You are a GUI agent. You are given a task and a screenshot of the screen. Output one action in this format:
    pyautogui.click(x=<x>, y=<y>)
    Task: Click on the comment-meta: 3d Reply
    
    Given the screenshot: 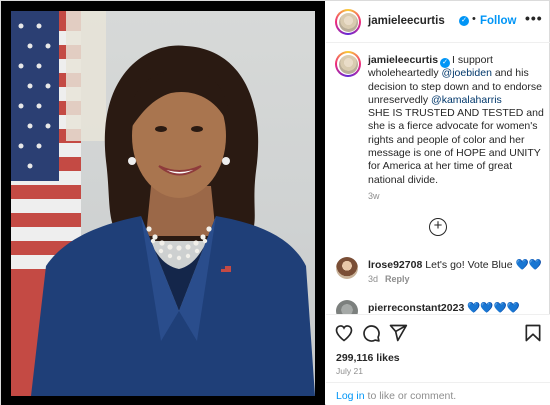 What is the action you would take?
    pyautogui.click(x=389, y=279)
    